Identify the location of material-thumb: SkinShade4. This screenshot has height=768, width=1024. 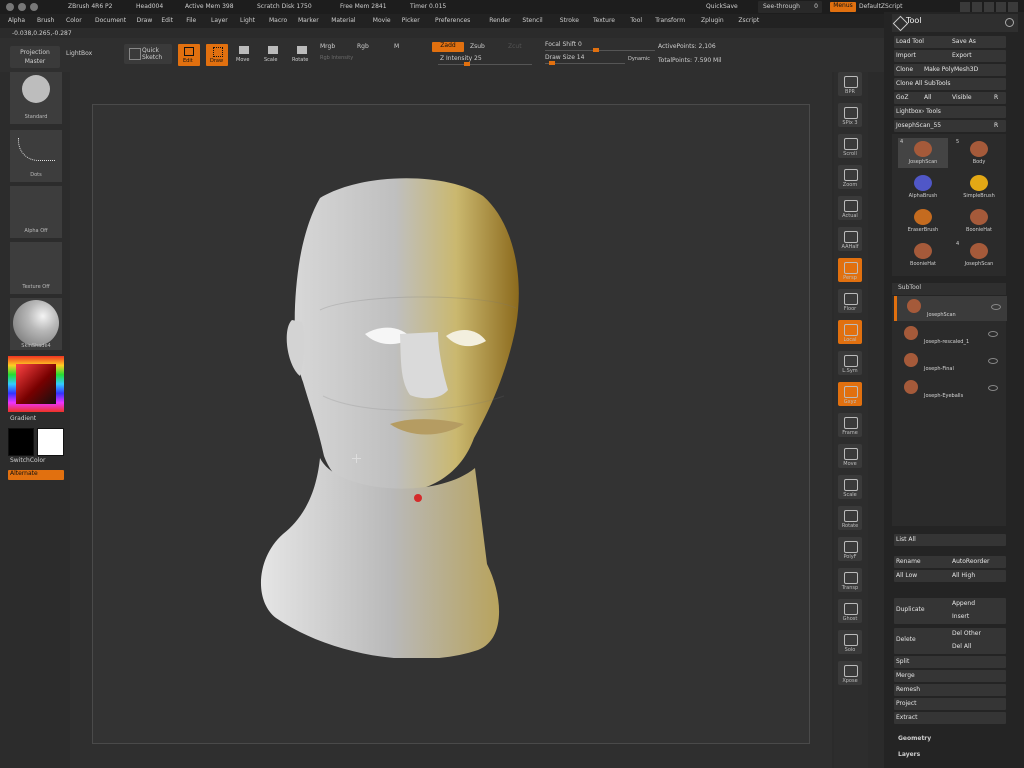
(36, 324).